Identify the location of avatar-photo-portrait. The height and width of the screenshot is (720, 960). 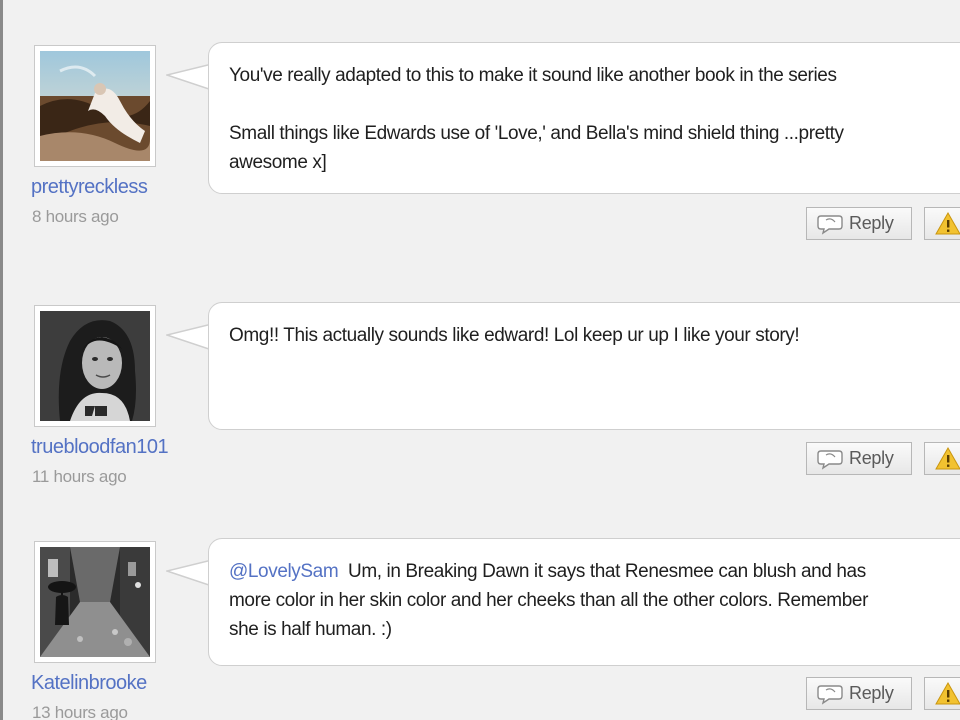
(95, 366).